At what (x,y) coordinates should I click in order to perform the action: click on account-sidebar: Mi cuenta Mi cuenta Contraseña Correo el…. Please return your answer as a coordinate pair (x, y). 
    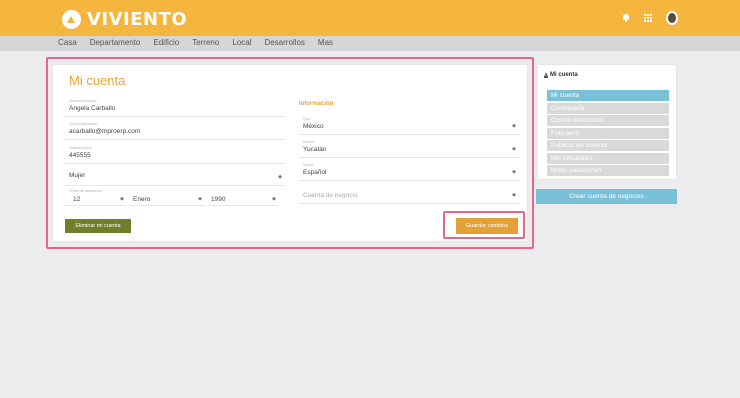
    Looking at the image, I should click on (607, 122).